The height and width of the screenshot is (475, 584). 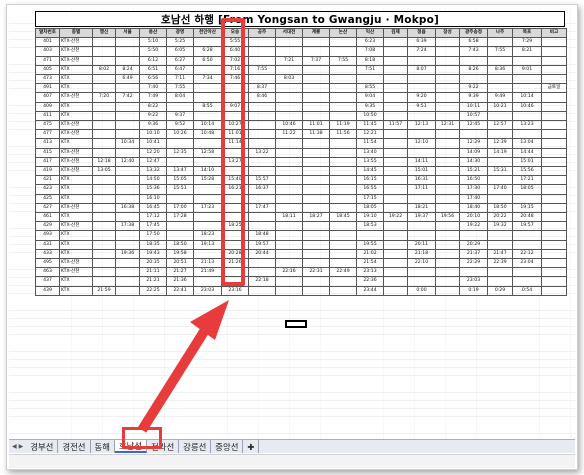 What do you see at coordinates (180, 290) in the screenshot?
I see `table-cell: 22:41` at bounding box center [180, 290].